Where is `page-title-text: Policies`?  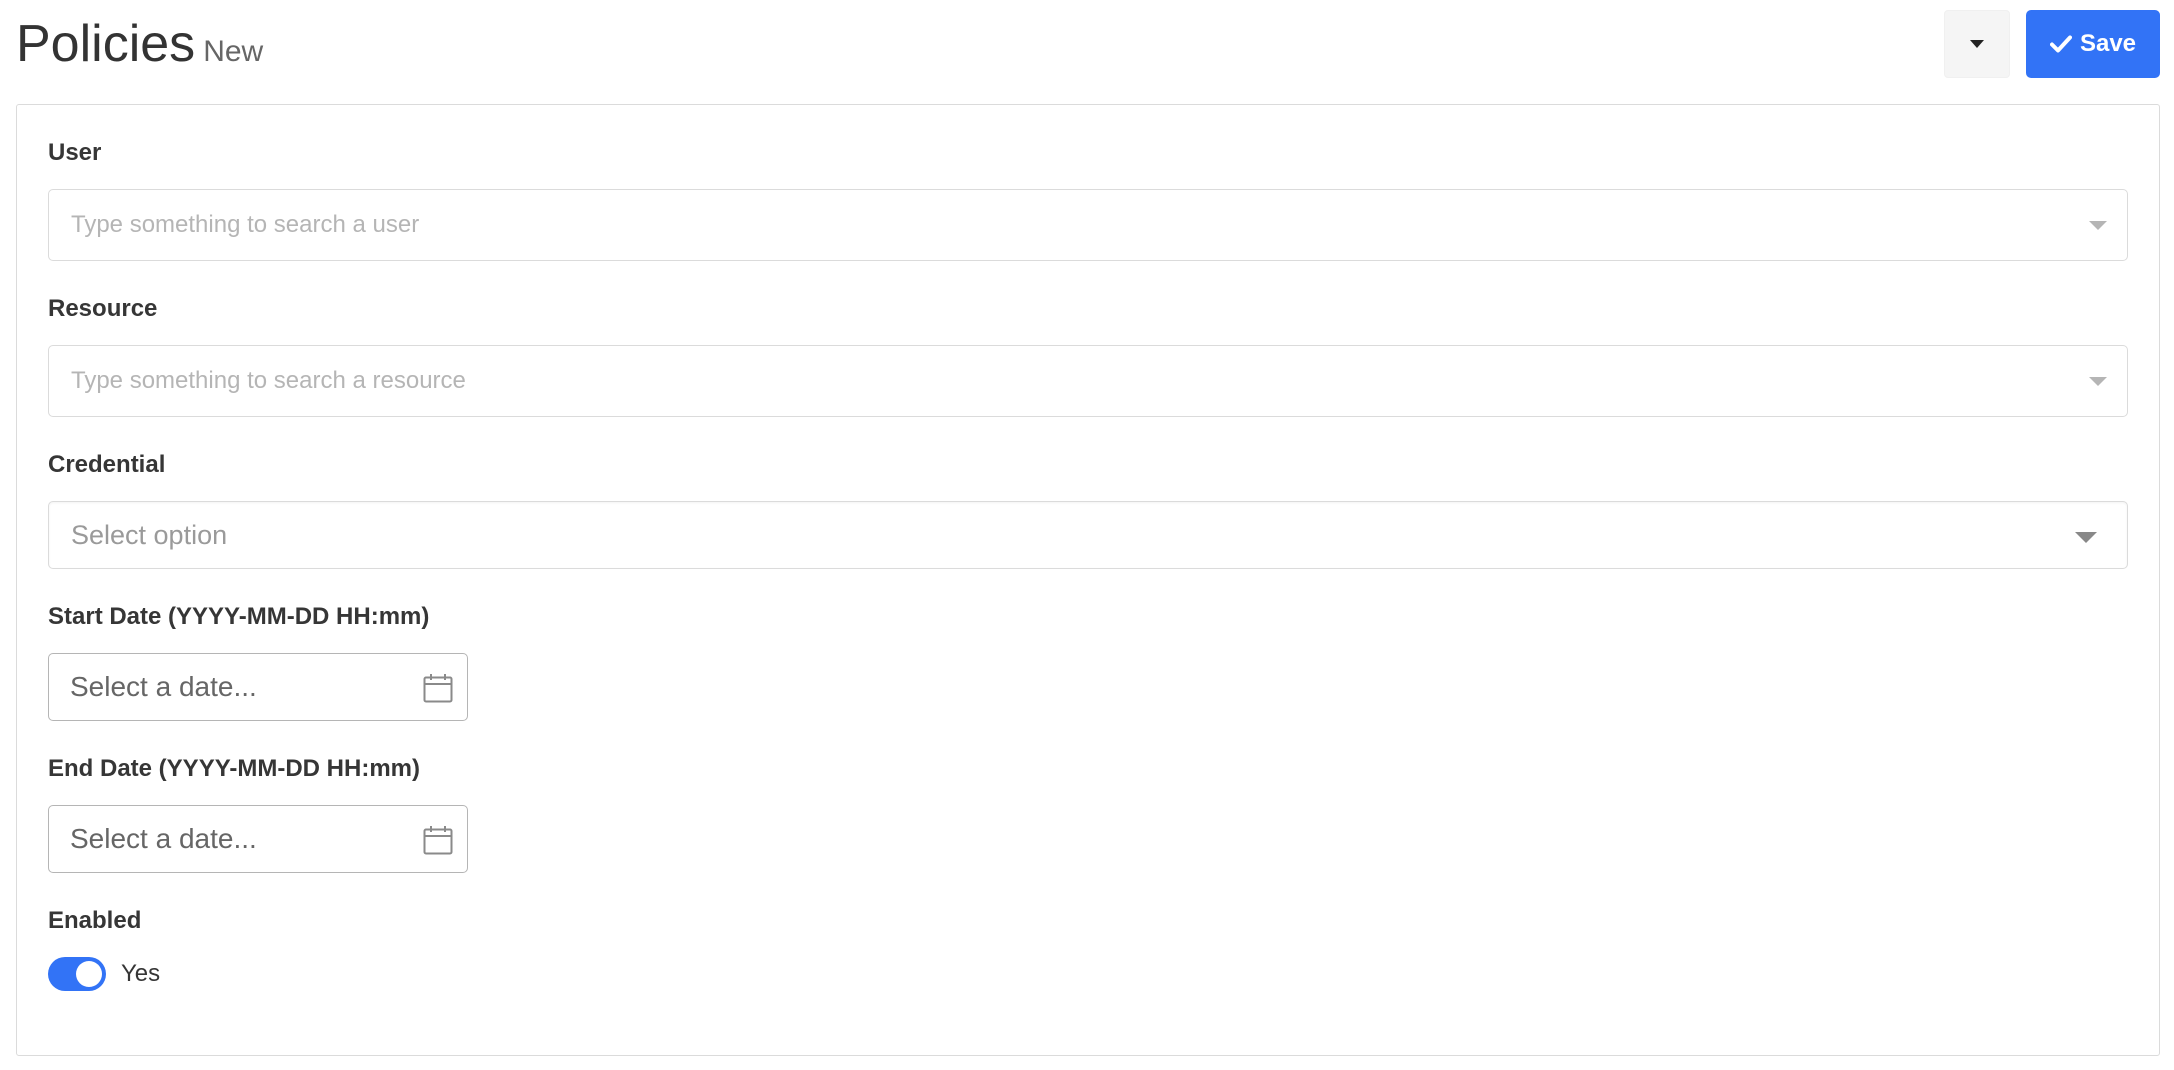
page-title-text: Policies is located at coordinates (106, 44).